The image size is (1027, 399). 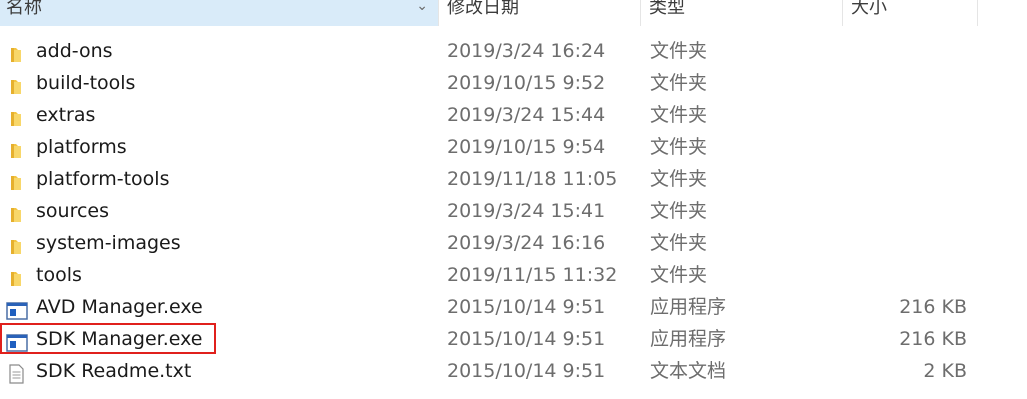 I want to click on file-date-modified: 2019/10/15 9:52, so click(x=526, y=83).